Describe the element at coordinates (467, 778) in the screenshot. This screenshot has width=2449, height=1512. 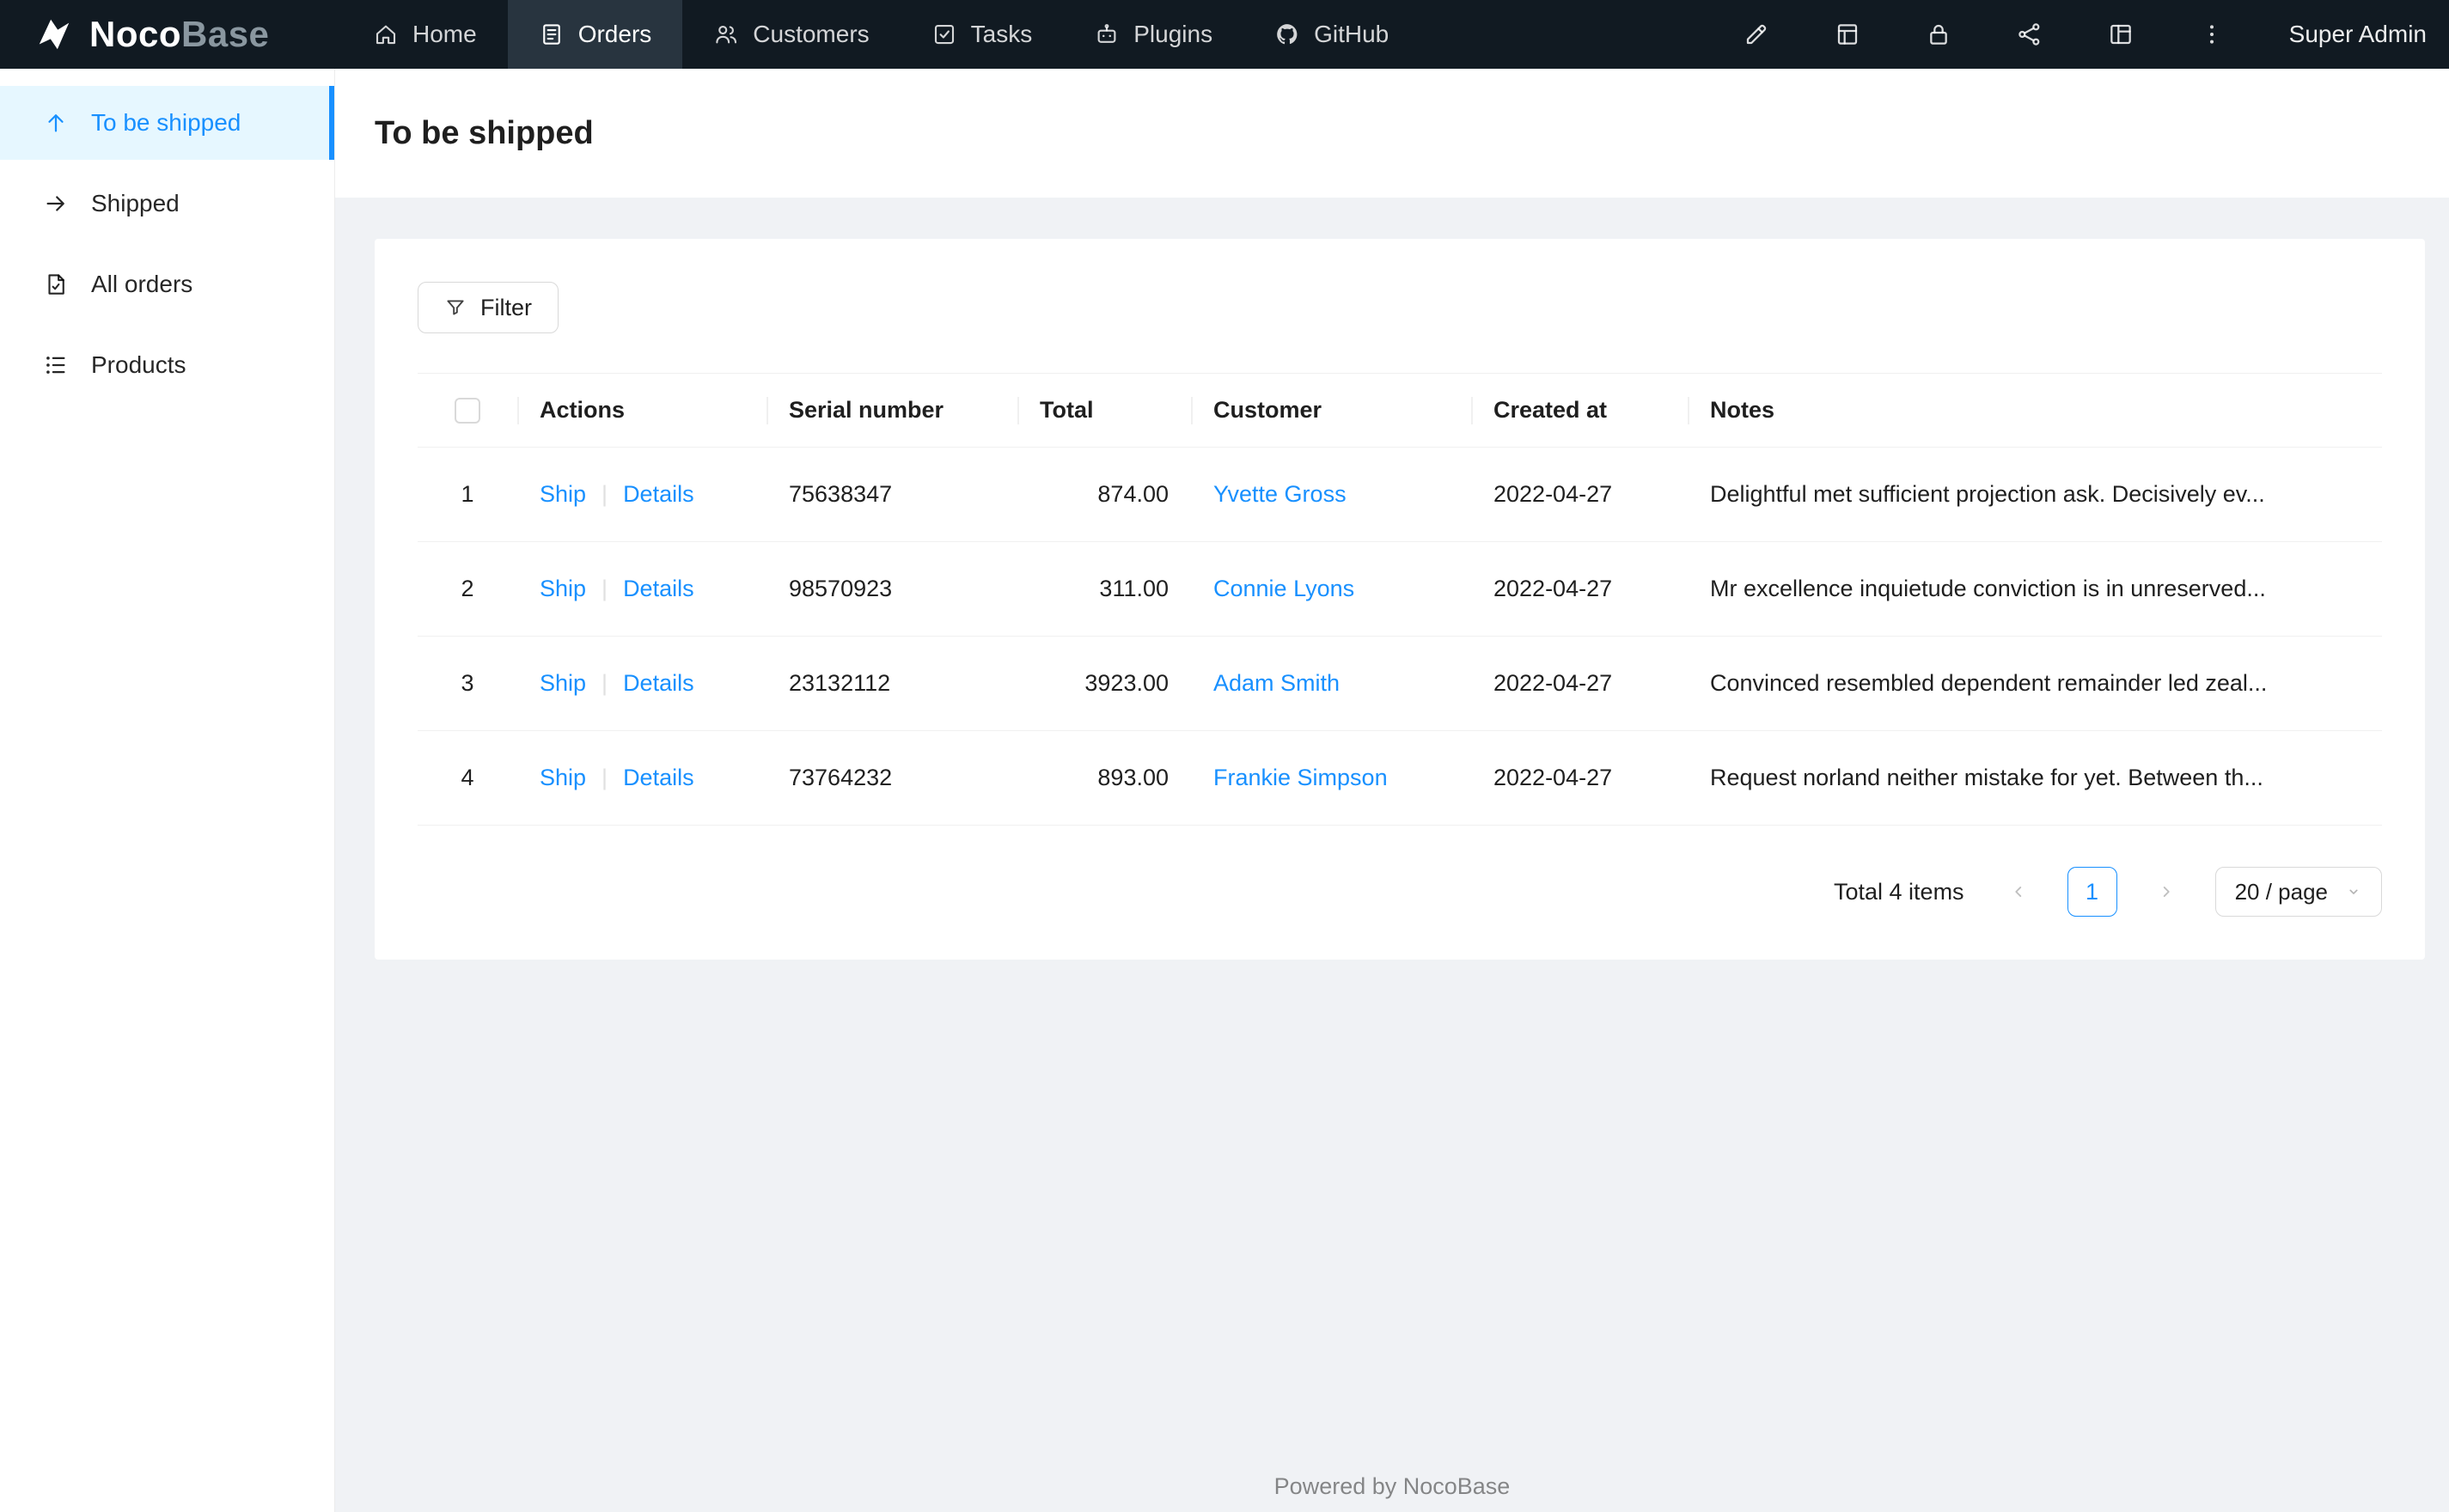
I see `row-index: 4` at that location.